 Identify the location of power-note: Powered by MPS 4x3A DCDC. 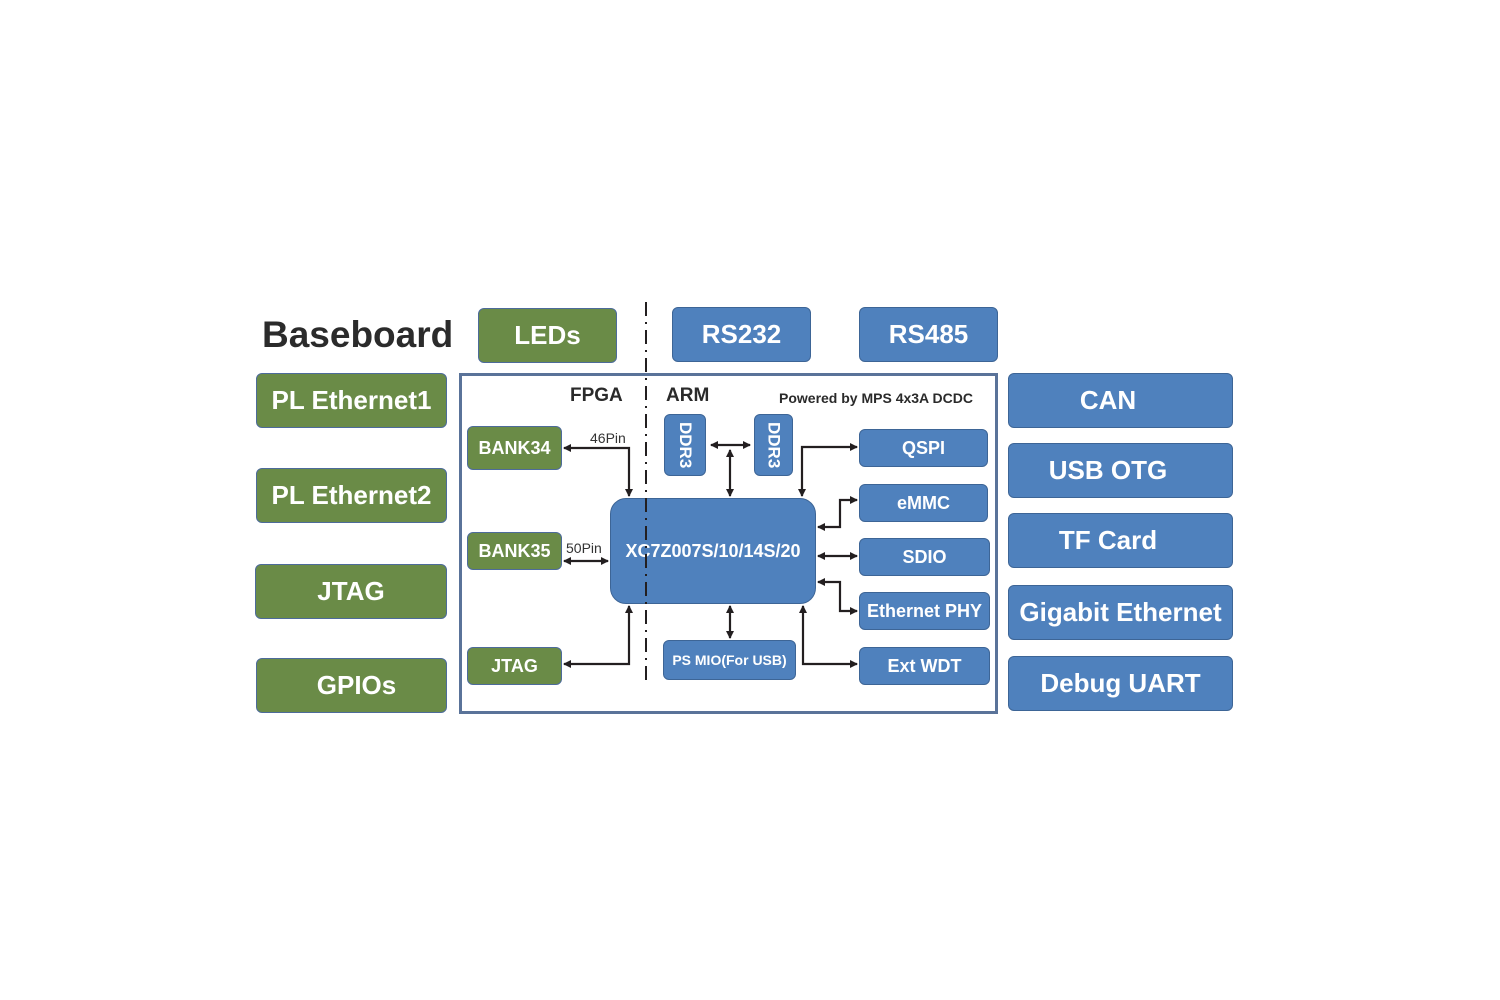
(876, 398).